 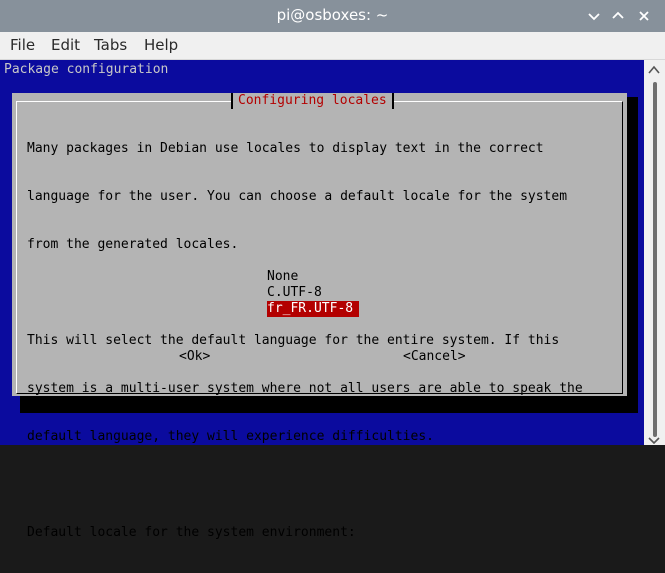 What do you see at coordinates (332, 46) in the screenshot?
I see `menu-bar: File Edit Tabs Help` at bounding box center [332, 46].